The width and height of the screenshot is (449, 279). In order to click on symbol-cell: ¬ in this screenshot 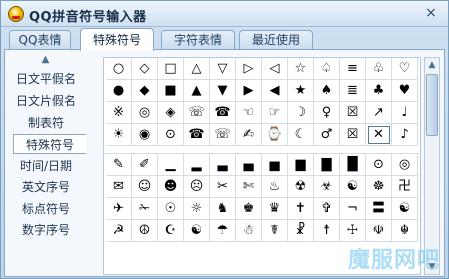, I will do `click(353, 209)`.